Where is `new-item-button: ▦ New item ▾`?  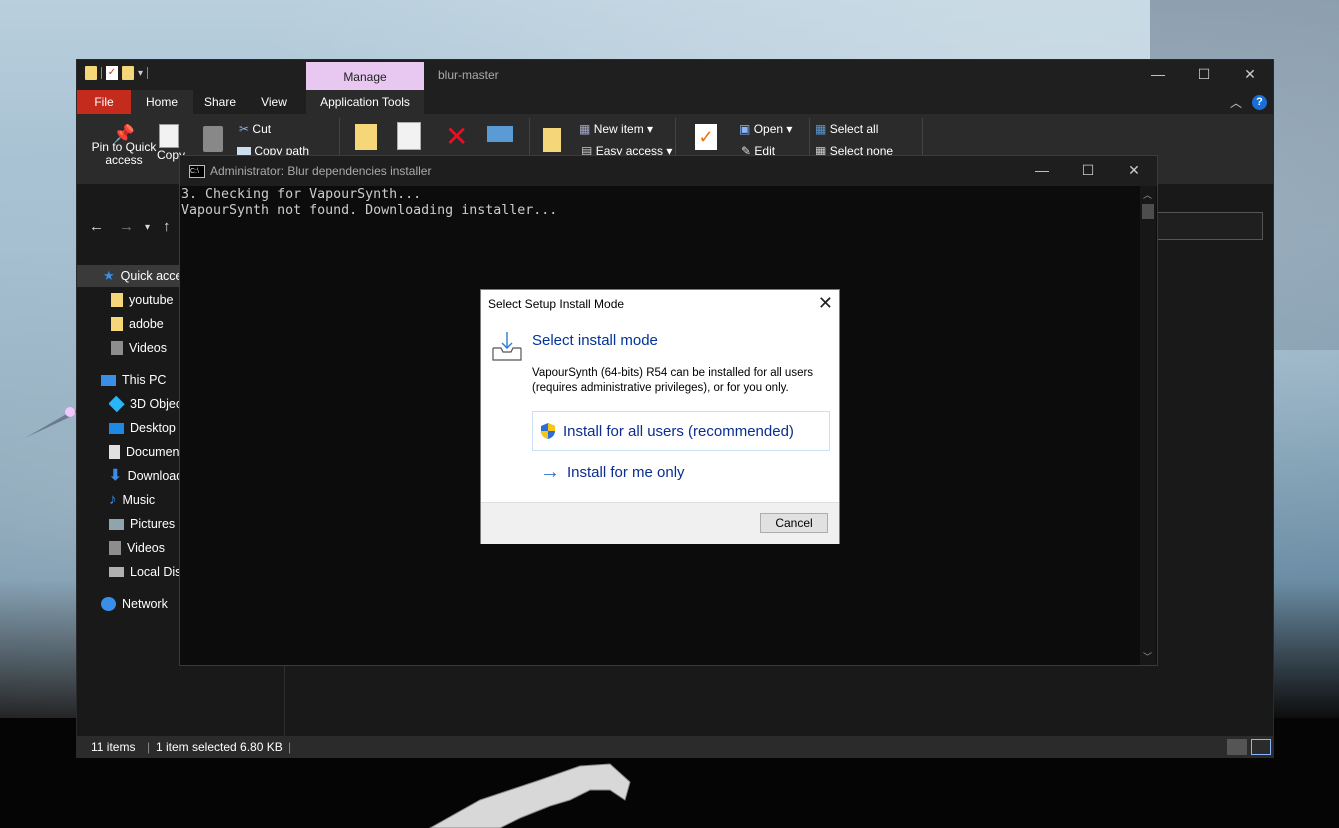 new-item-button: ▦ New item ▾ is located at coordinates (616, 129).